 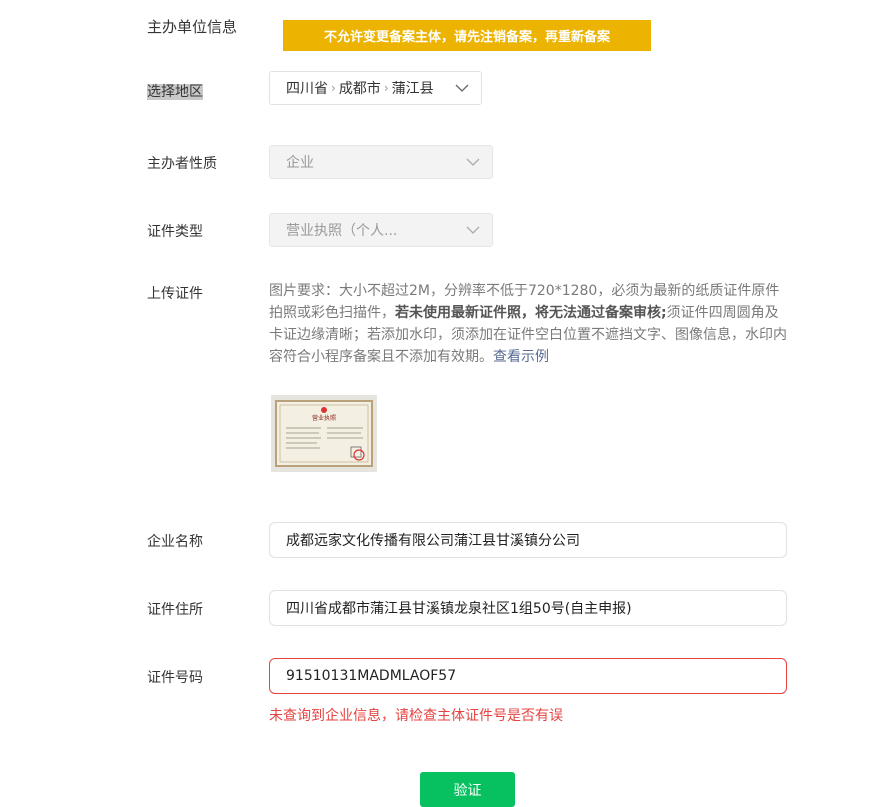 I want to click on province-text: 四川省, so click(x=307, y=89).